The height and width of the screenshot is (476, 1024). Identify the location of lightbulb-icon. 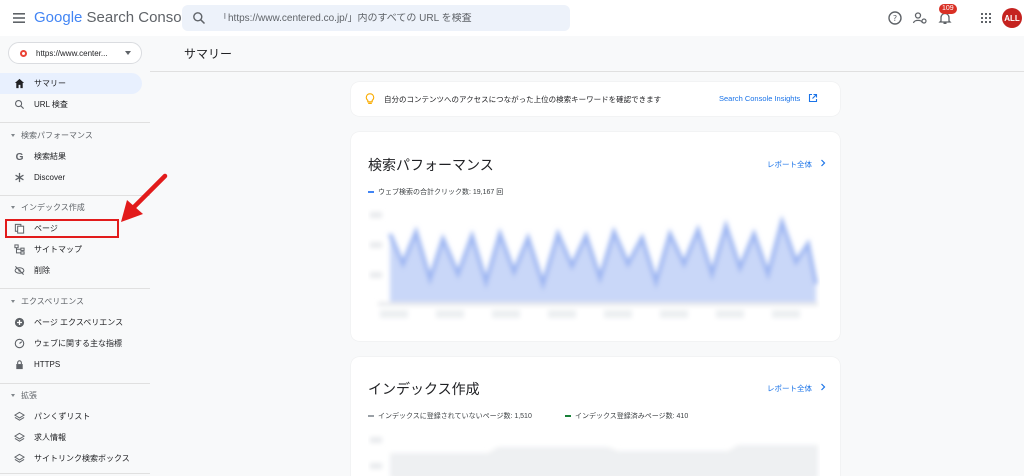
(370, 98).